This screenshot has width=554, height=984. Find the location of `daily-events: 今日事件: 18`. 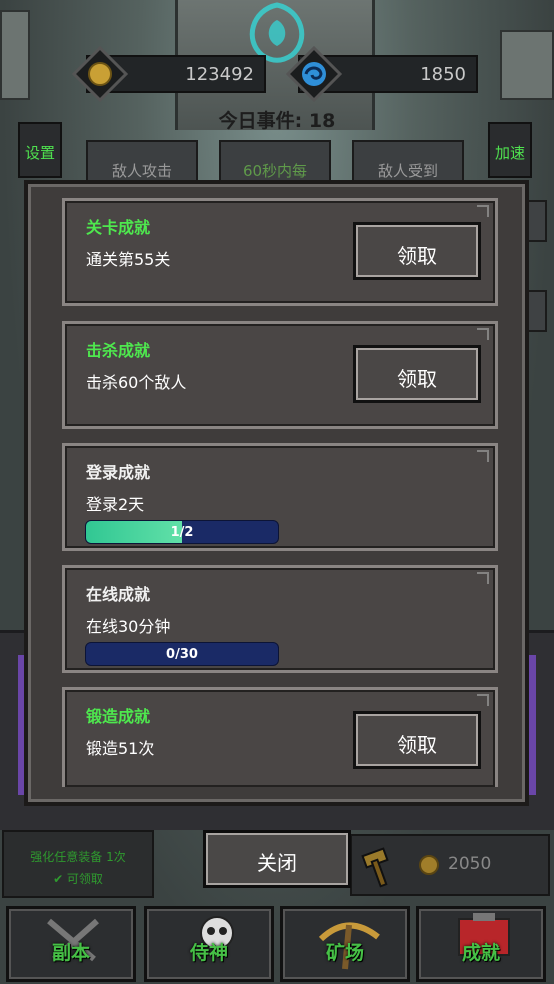

daily-events: 今日事件: 18 is located at coordinates (277, 119).